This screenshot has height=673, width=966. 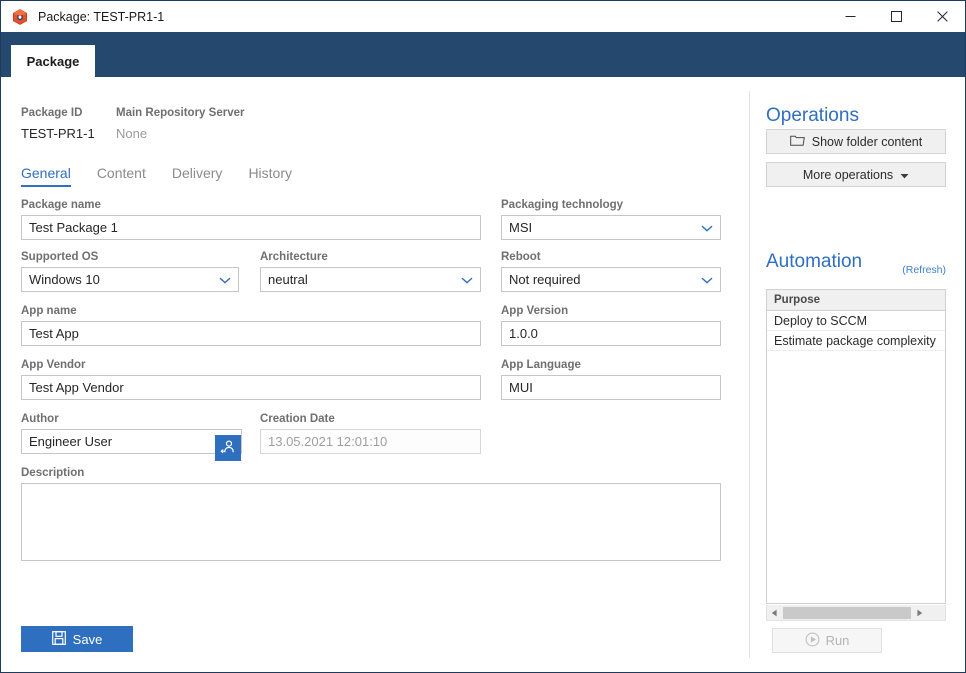 I want to click on user-insert-icon, so click(x=228, y=448).